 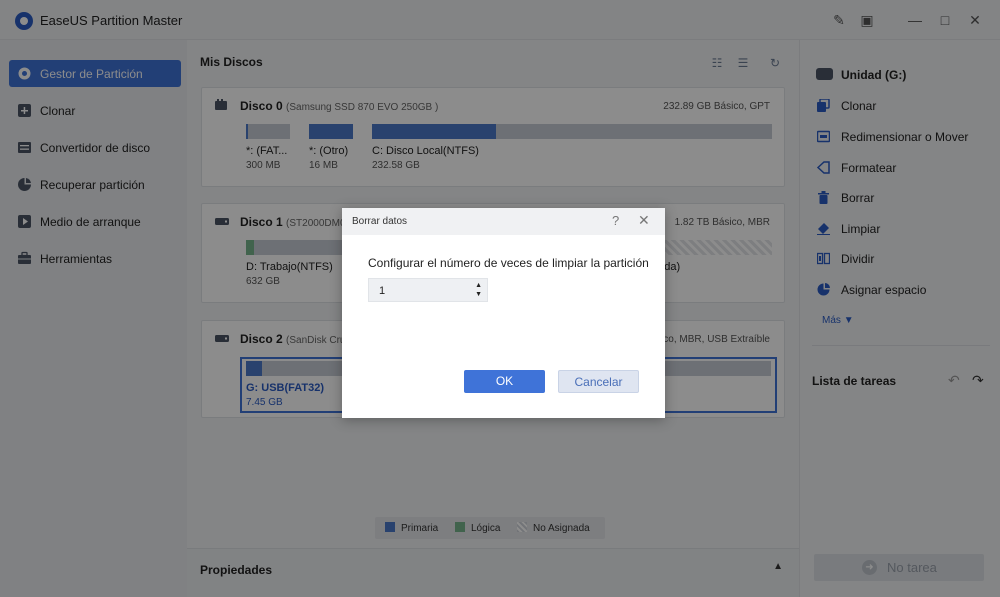 I want to click on close-icon: ✕, so click(x=644, y=220).